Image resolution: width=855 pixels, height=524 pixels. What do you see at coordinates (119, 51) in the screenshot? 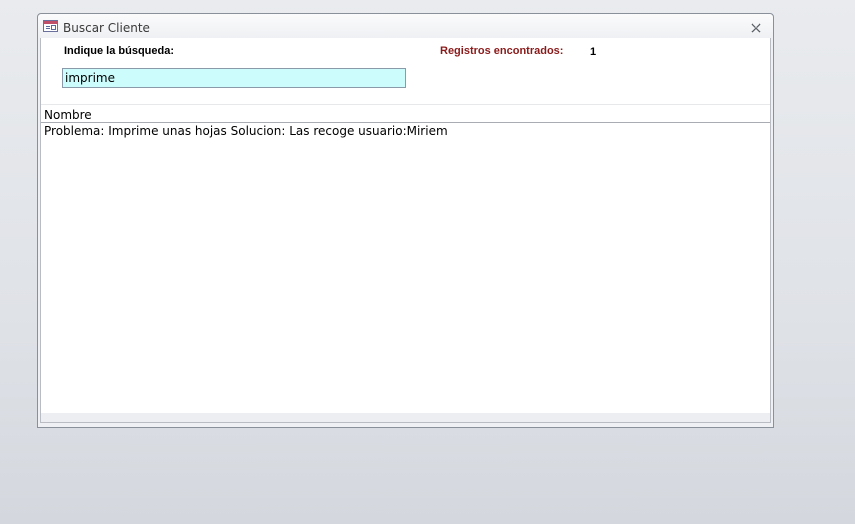
I see `search-label: Indique la búsqueda:` at bounding box center [119, 51].